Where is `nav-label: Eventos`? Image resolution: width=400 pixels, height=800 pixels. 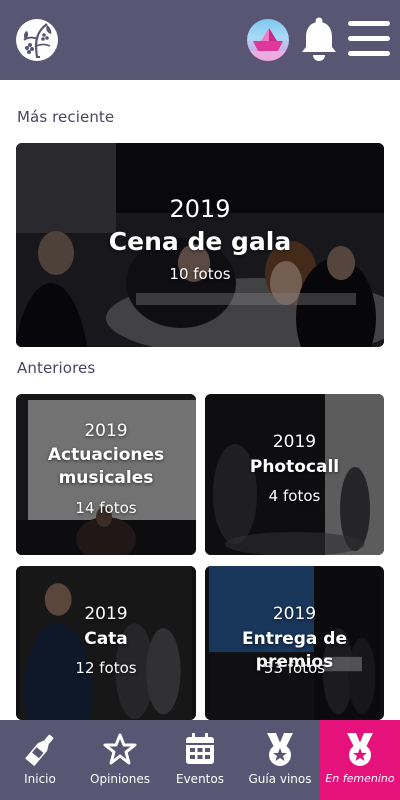 nav-label: Eventos is located at coordinates (200, 779).